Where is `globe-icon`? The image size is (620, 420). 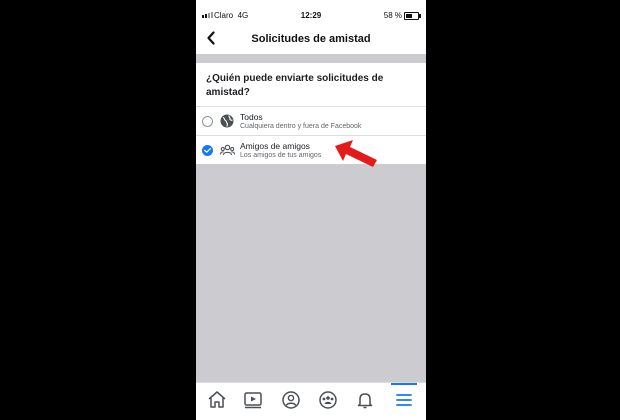 globe-icon is located at coordinates (227, 121).